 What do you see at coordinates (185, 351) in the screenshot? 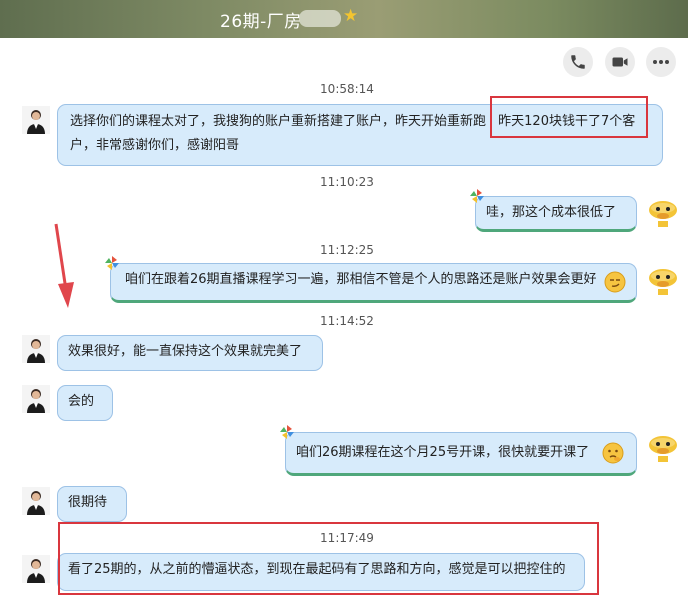
I see `message-text: 效果很好，能一直保持这个效果就完美了` at bounding box center [185, 351].